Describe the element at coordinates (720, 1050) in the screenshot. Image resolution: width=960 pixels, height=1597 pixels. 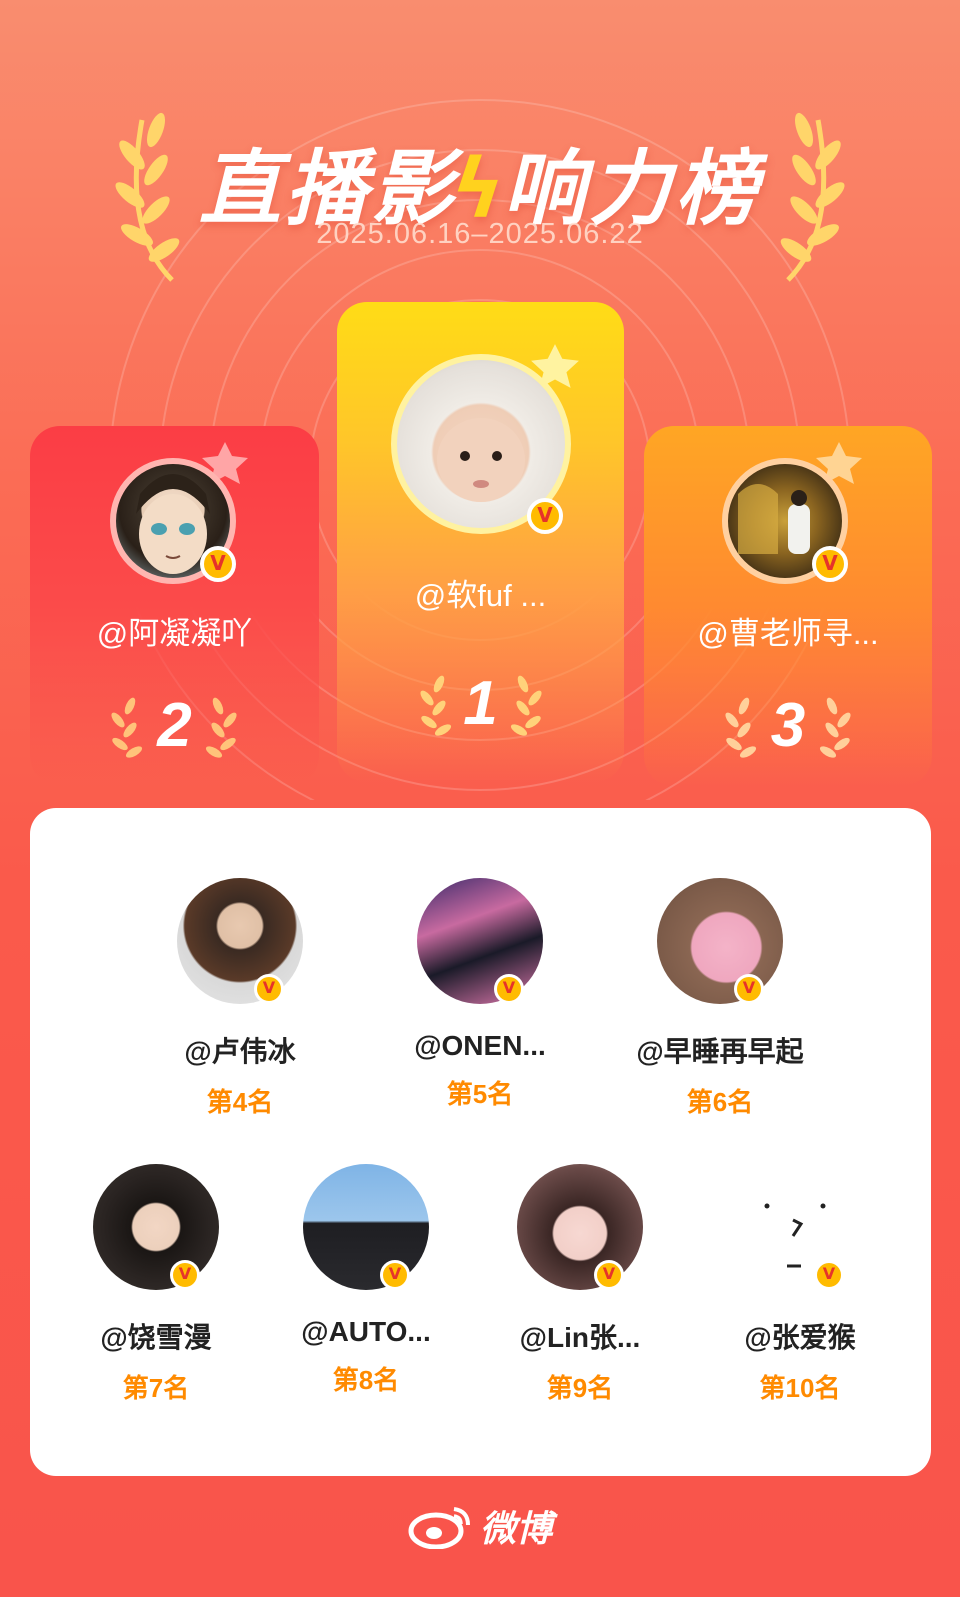
I see `user-name: @早睡再早起` at that location.